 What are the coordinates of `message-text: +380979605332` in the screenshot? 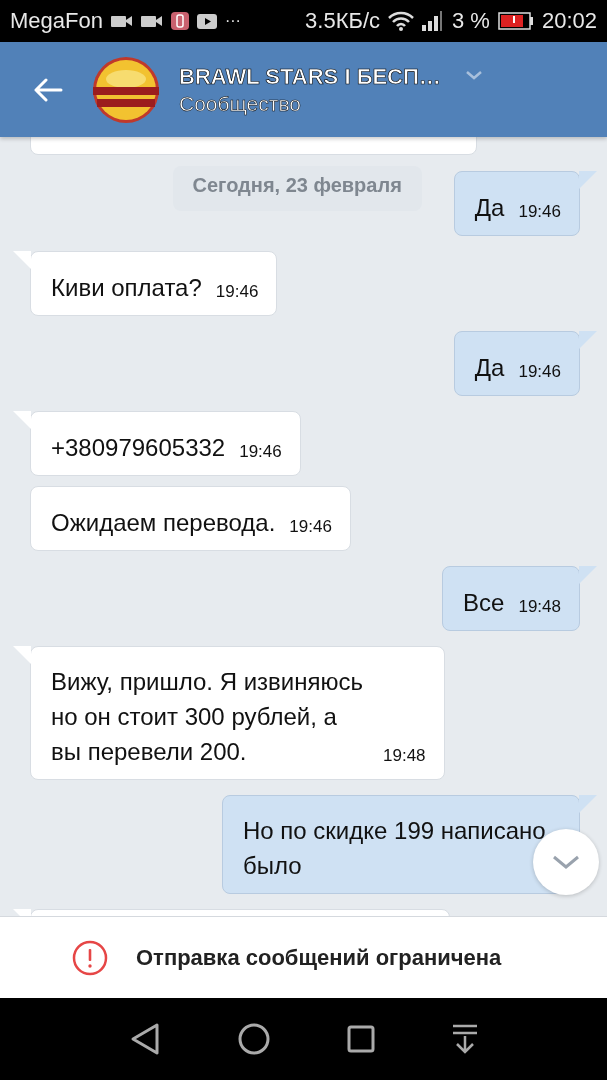 It's located at (138, 448).